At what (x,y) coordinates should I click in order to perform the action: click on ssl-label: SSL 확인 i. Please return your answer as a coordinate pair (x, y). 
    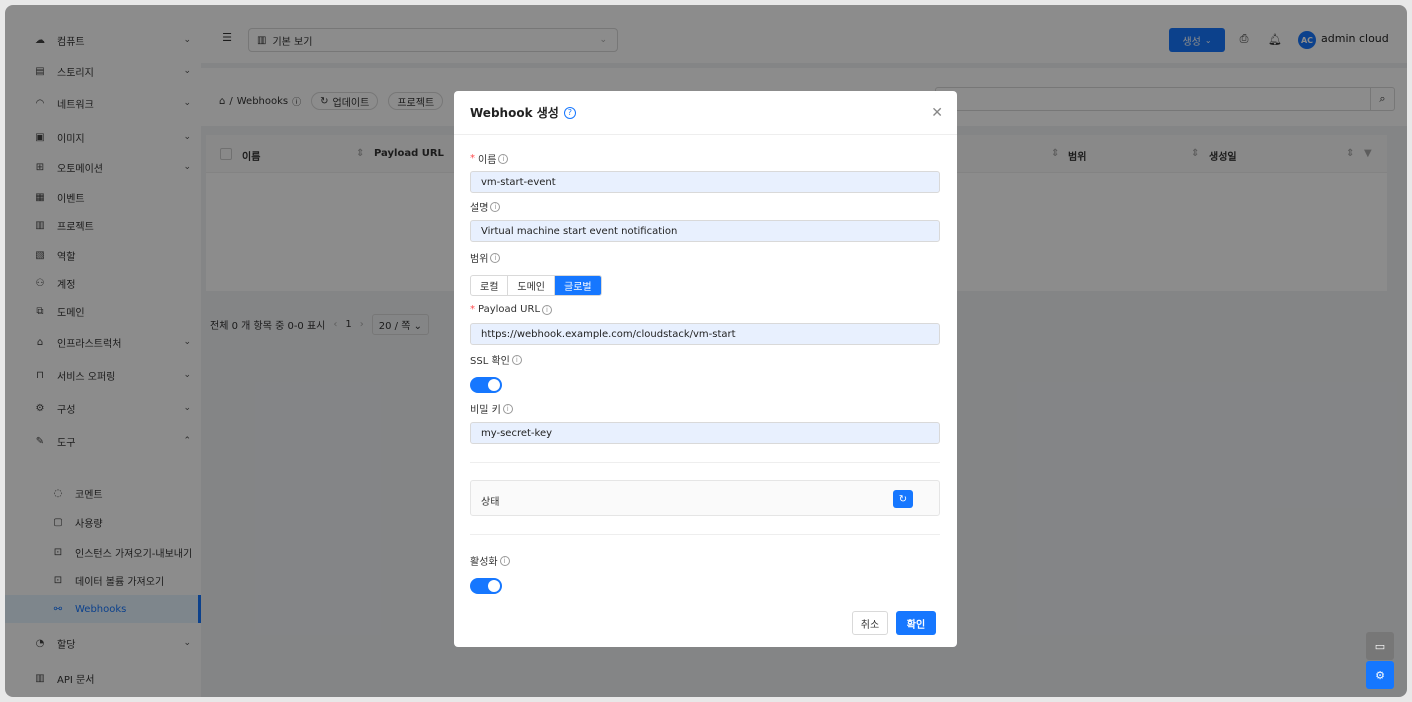
    Looking at the image, I should click on (496, 359).